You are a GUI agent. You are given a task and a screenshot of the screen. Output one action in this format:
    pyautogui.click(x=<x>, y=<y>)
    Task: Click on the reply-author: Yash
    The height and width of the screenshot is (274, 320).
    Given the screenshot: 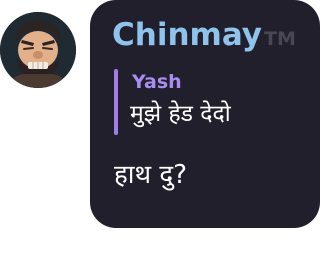 What is the action you would take?
    pyautogui.click(x=157, y=82)
    